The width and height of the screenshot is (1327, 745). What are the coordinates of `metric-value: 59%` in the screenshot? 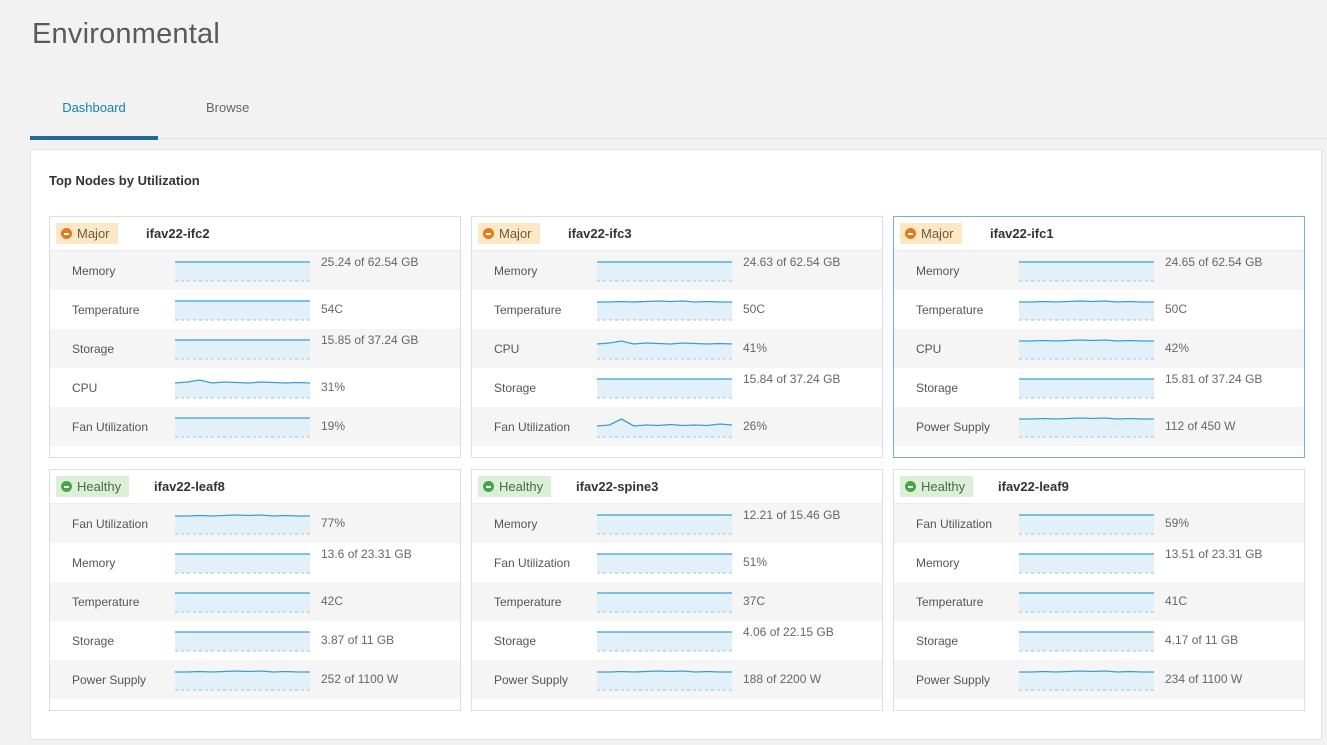 It's located at (1177, 523).